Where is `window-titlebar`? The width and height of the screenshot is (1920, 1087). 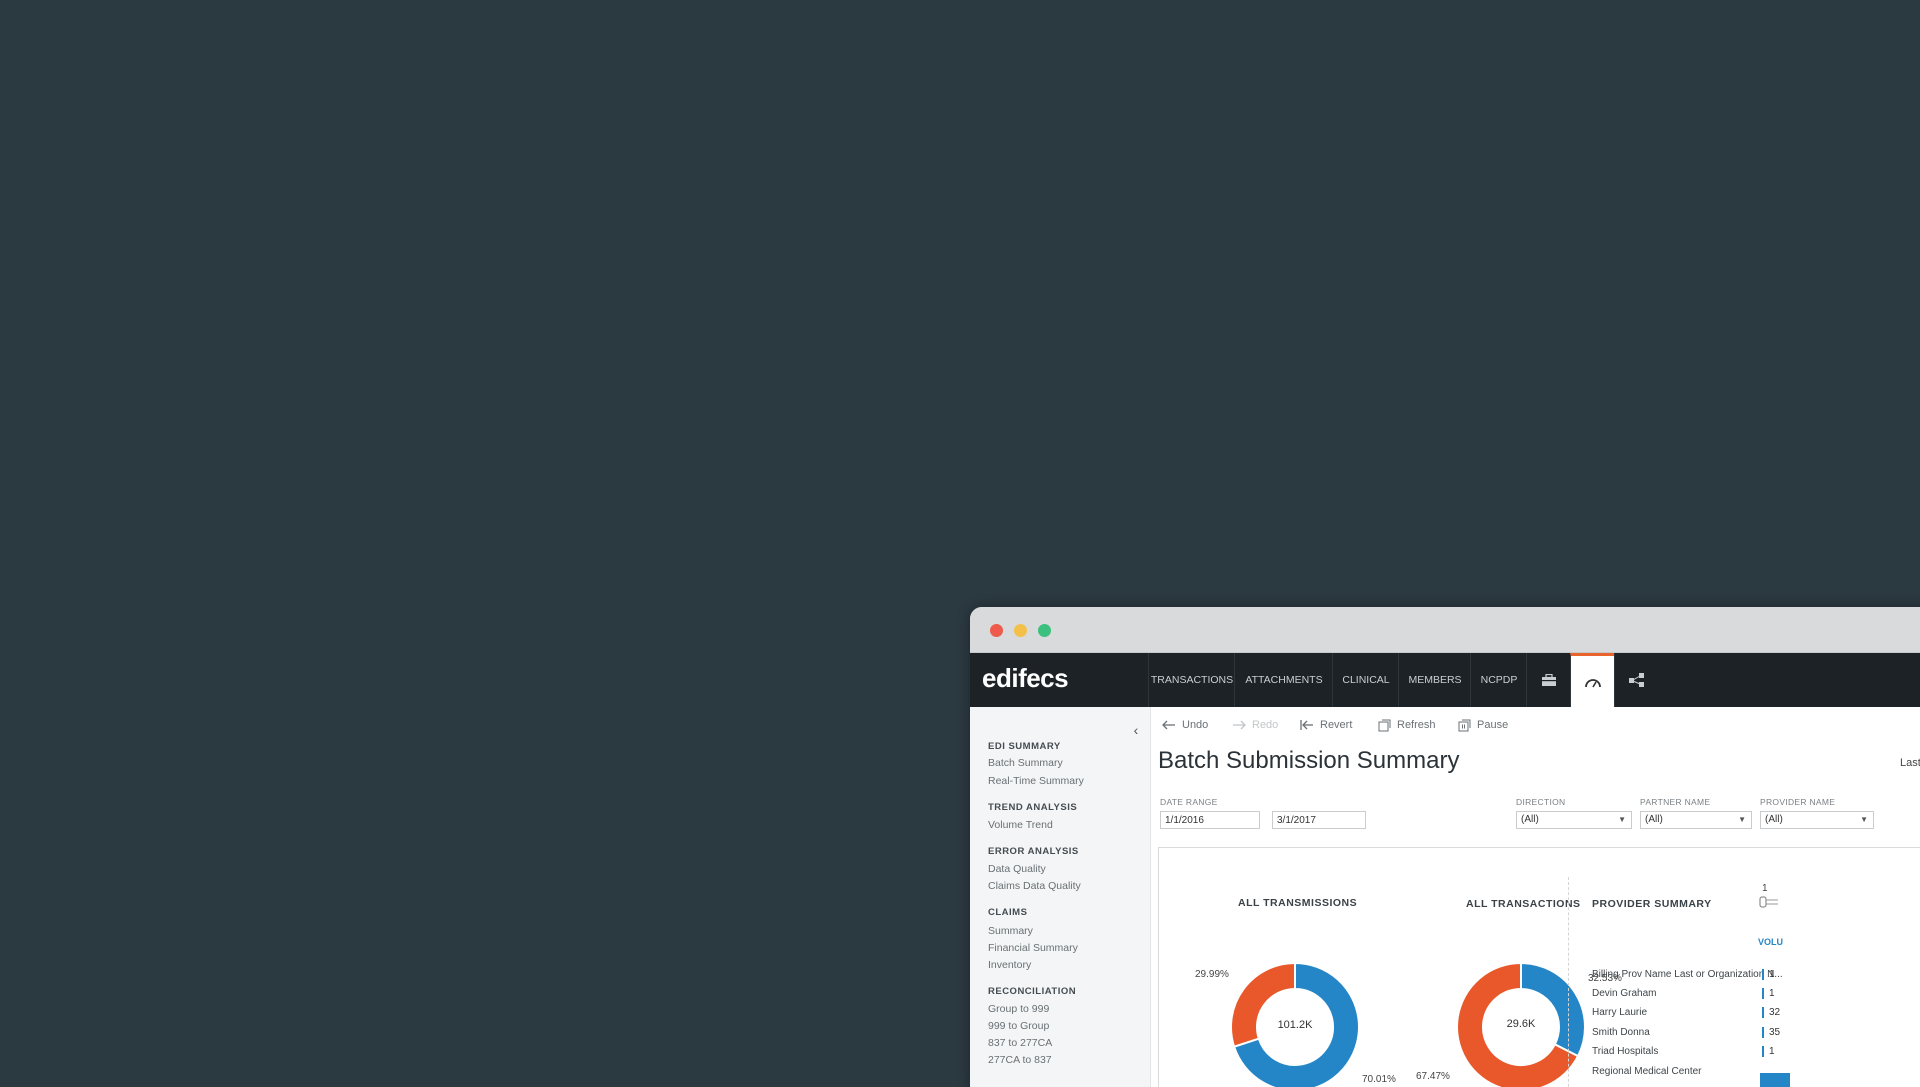
window-titlebar is located at coordinates (1445, 630).